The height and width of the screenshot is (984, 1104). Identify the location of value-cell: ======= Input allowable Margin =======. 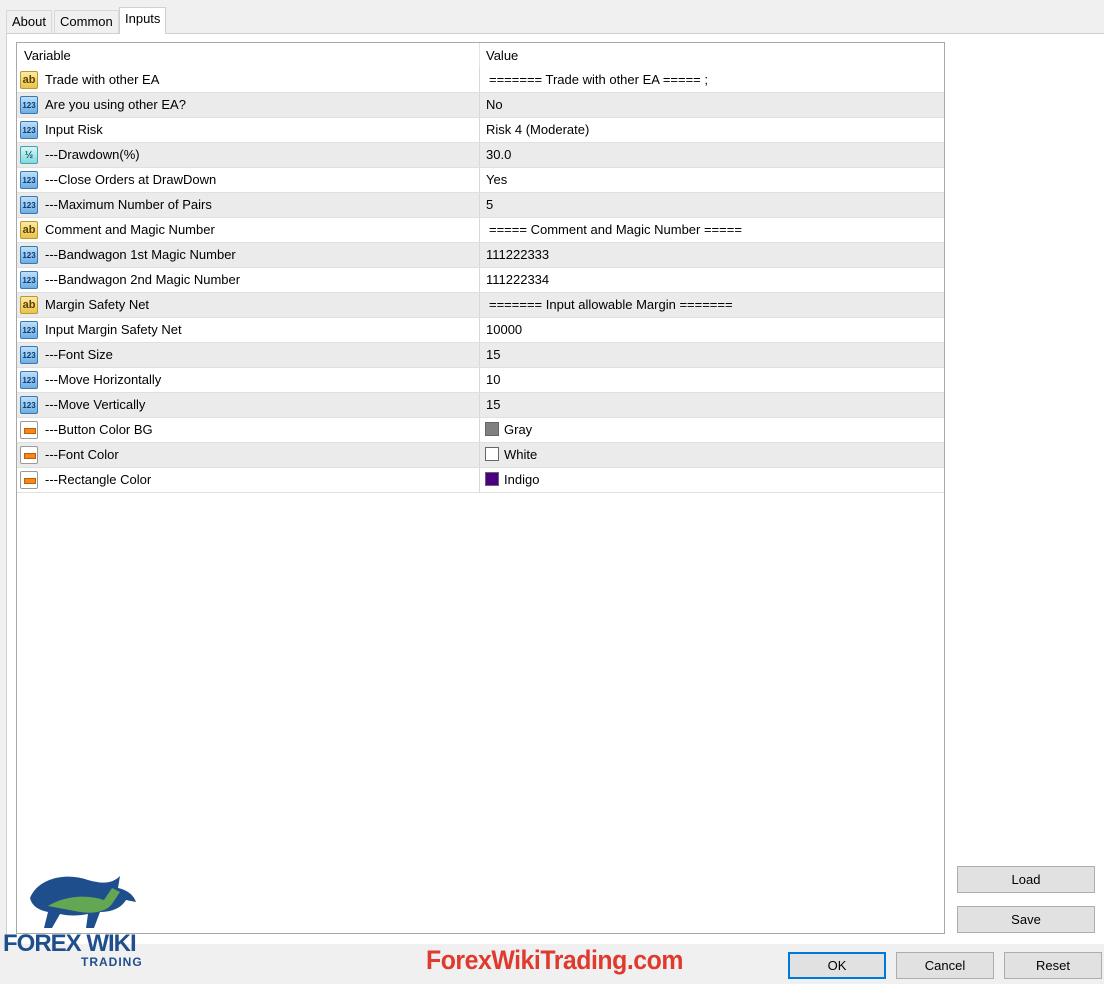
(712, 305).